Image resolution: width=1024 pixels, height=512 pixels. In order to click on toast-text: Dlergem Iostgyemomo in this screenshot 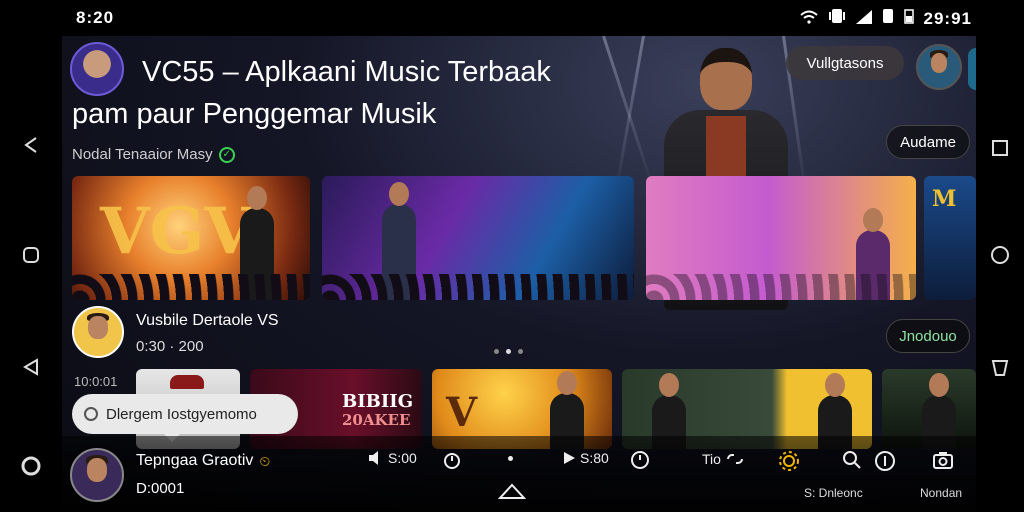, I will do `click(181, 414)`.